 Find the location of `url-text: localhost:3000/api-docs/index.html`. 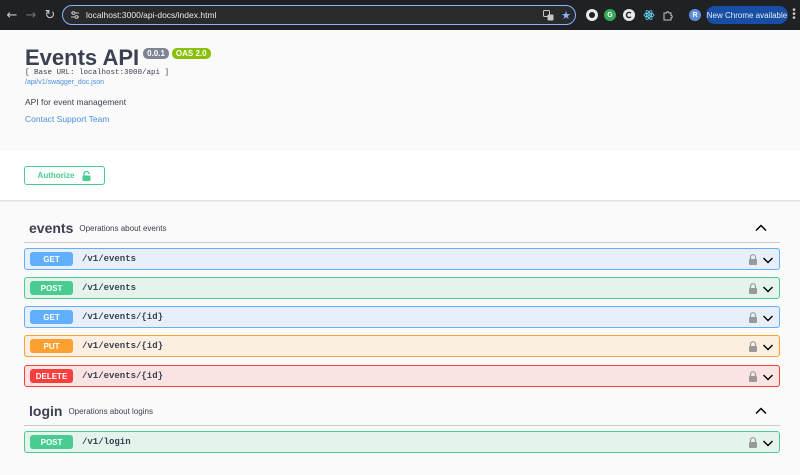

url-text: localhost:3000/api-docs/index.html is located at coordinates (313, 15).